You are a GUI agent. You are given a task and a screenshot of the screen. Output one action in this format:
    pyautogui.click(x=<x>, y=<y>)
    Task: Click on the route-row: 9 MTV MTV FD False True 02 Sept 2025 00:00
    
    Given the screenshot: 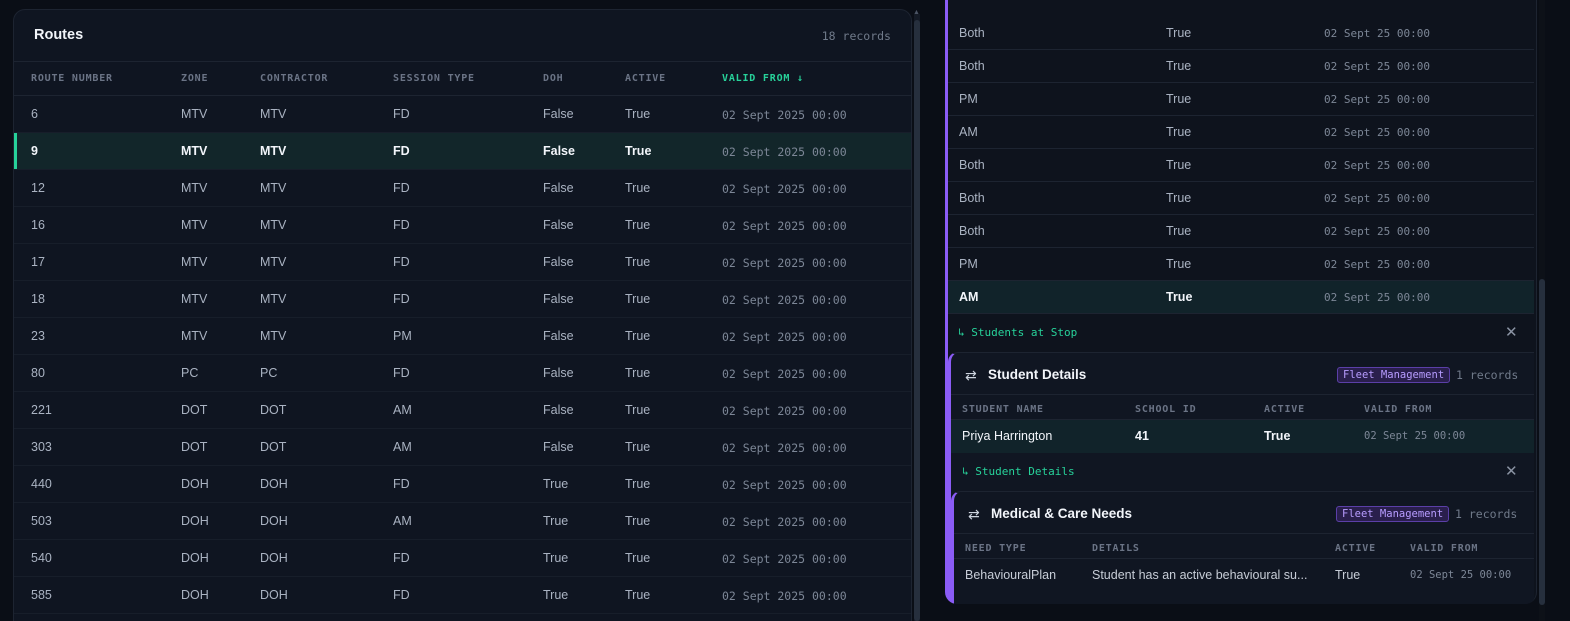 What is the action you would take?
    pyautogui.click(x=462, y=151)
    